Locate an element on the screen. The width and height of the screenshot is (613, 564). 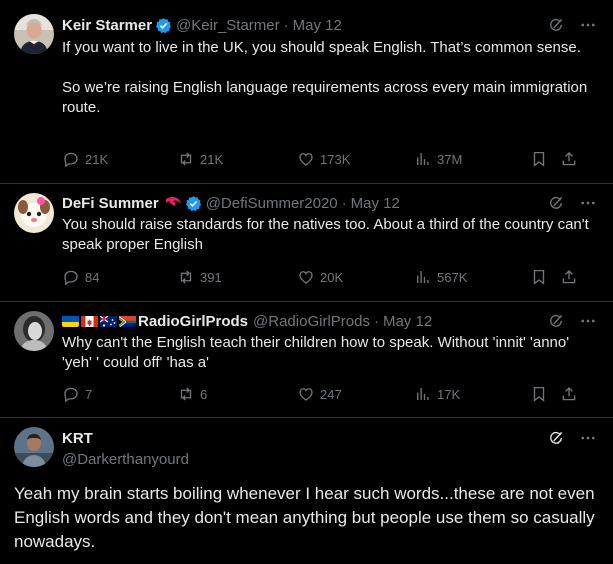
reply-count: 84 is located at coordinates (92, 277).